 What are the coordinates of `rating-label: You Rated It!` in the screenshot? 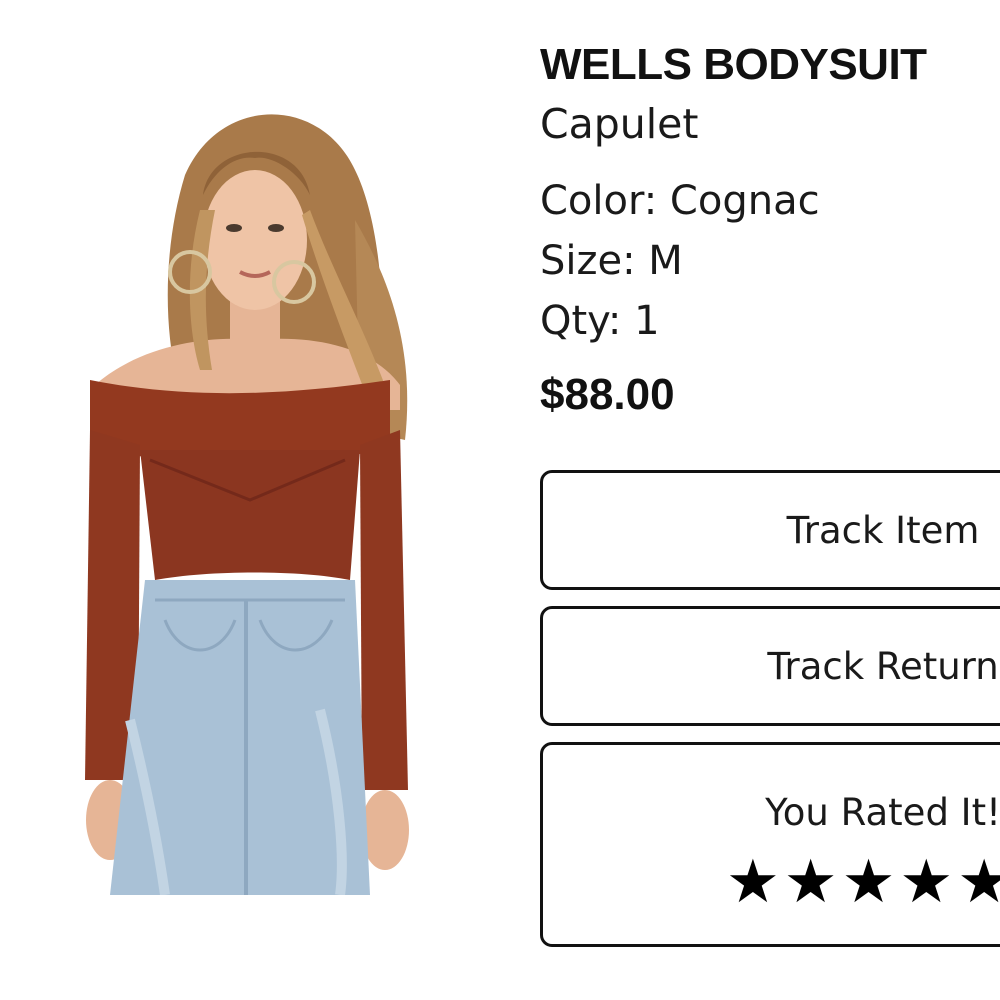 It's located at (882, 812).